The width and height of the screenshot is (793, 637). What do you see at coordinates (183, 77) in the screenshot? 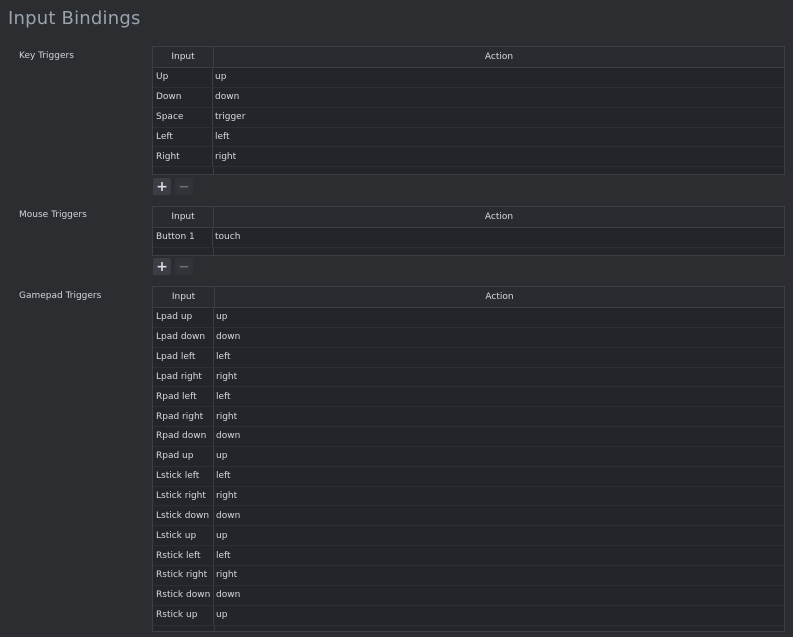
I see `input-cell: Up` at bounding box center [183, 77].